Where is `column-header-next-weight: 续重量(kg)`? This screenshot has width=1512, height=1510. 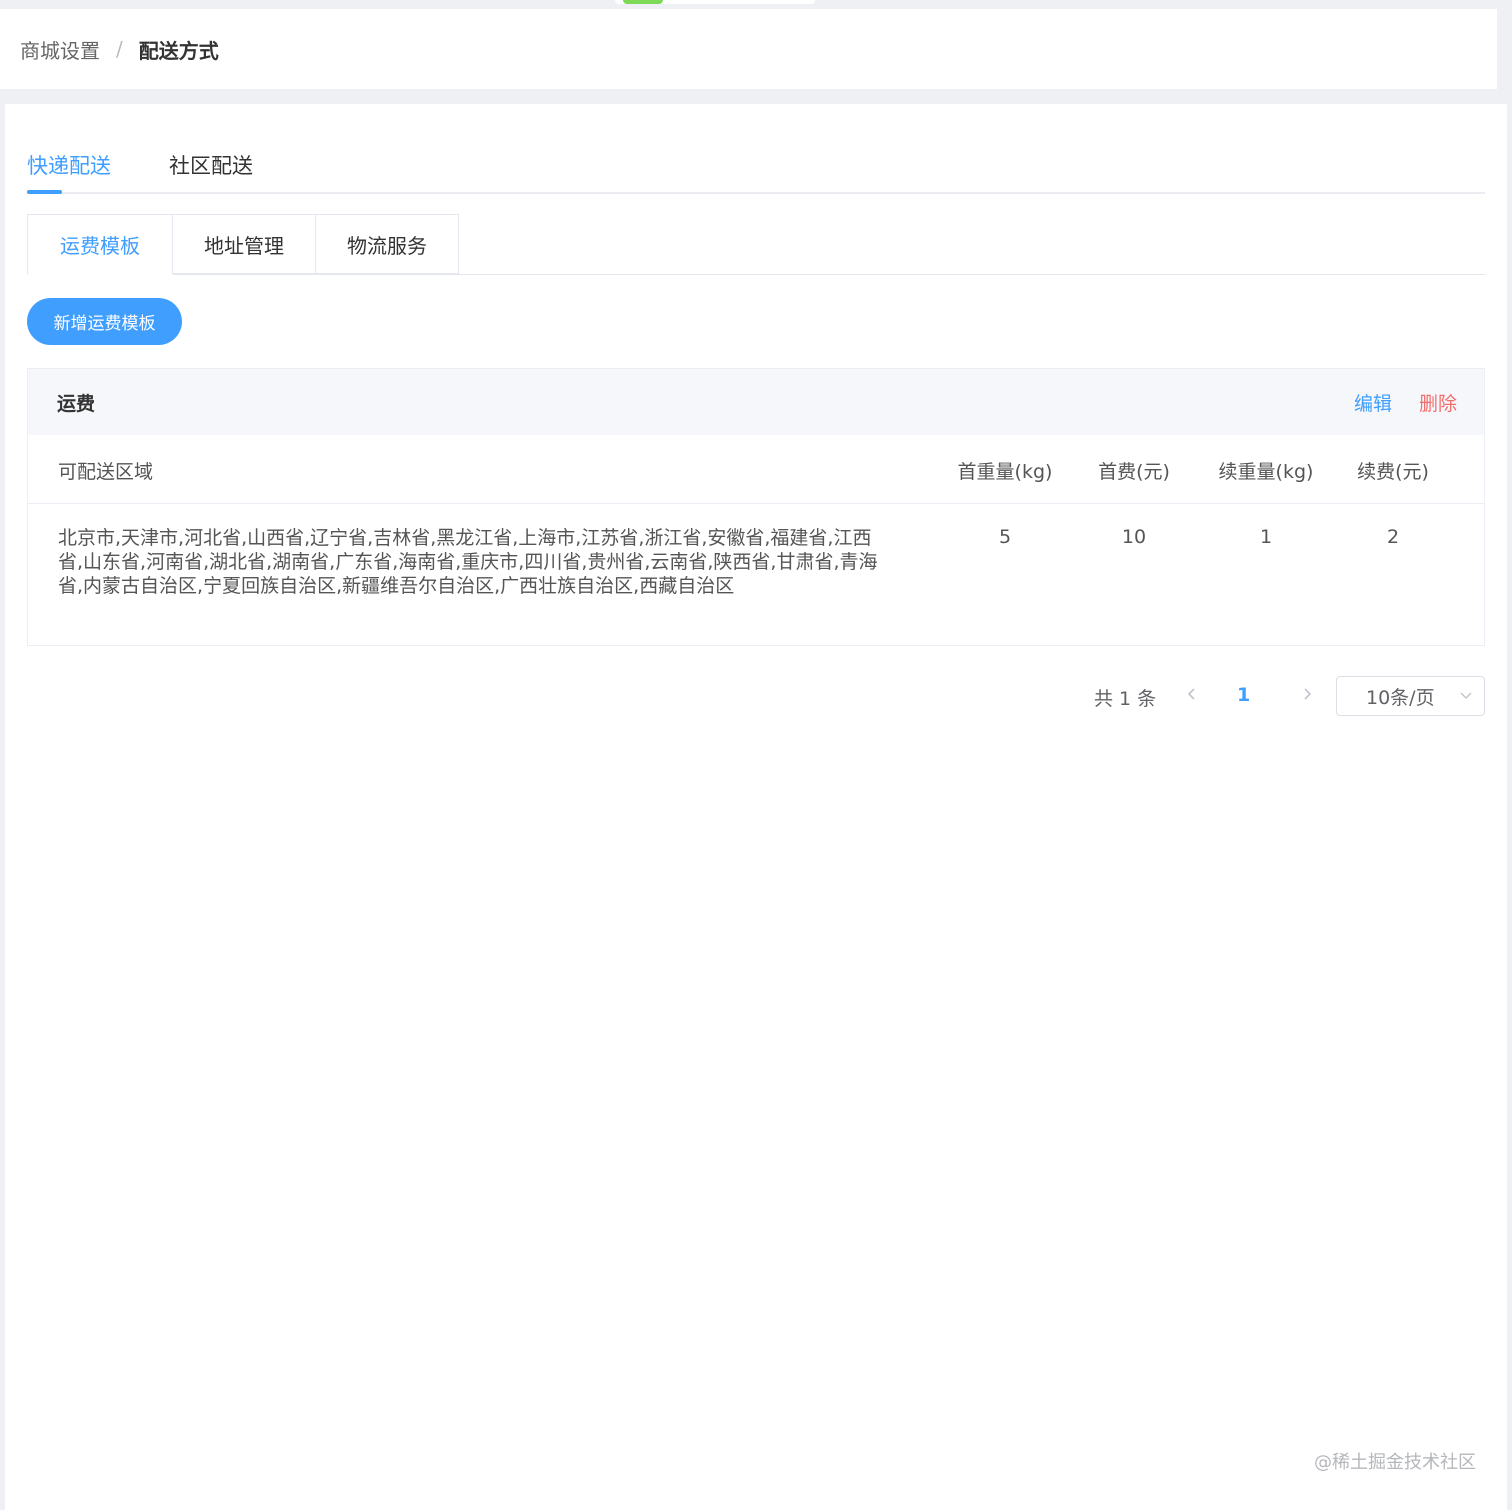 column-header-next-weight: 续重量(kg) is located at coordinates (1266, 472).